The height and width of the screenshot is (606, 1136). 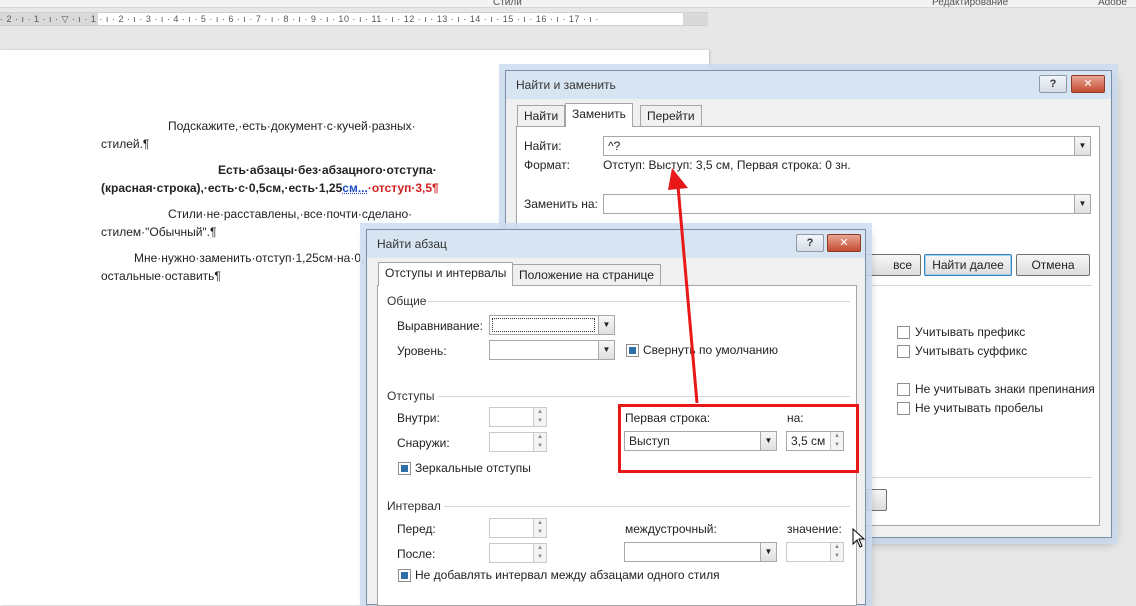 What do you see at coordinates (859, 538) in the screenshot?
I see `mouse-cursor-icon` at bounding box center [859, 538].